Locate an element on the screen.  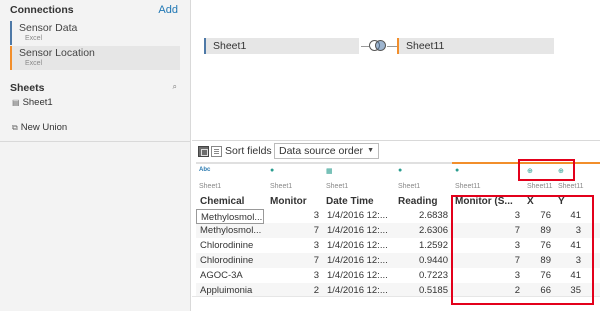
sort-fields-label: Sort fields is located at coordinates (248, 151).